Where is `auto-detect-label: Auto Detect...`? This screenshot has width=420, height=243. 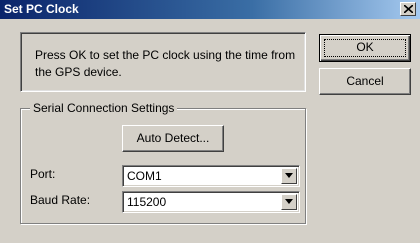 auto-detect-label: Auto Detect... is located at coordinates (173, 138).